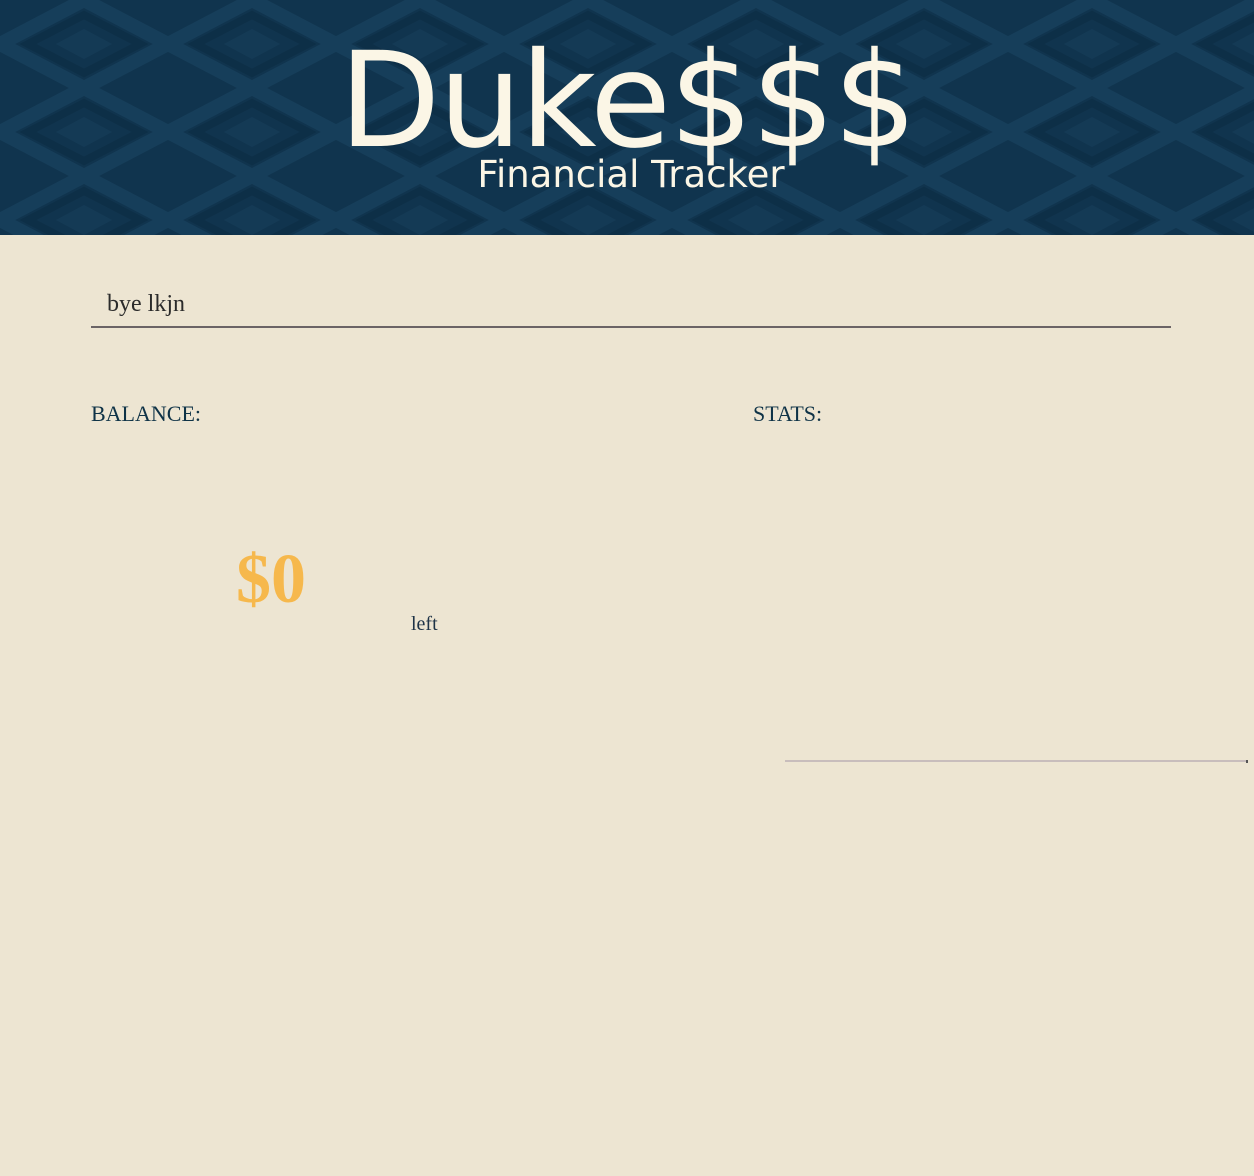  Describe the element at coordinates (1016, 761) in the screenshot. I see `stats-divider` at that location.